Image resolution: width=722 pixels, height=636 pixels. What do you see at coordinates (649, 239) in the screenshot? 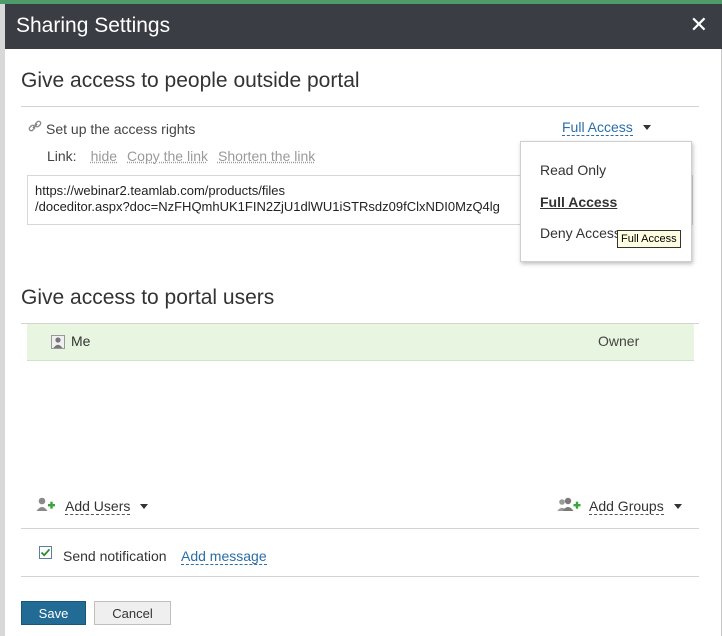
I see `tooltip: Full Access` at bounding box center [649, 239].